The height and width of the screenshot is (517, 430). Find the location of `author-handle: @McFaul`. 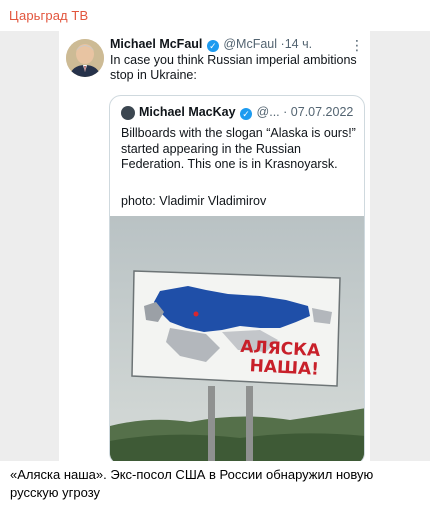

author-handle: @McFaul is located at coordinates (250, 44).